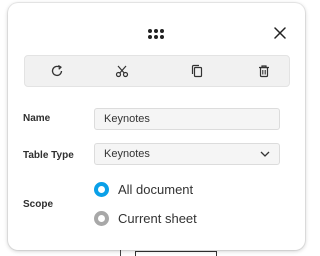 The width and height of the screenshot is (320, 256). What do you see at coordinates (176, 253) in the screenshot?
I see `background-frame` at bounding box center [176, 253].